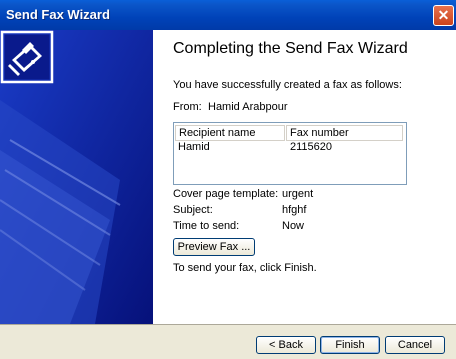 This screenshot has height=359, width=456. I want to click on page-title: Completing the Send Fax Wizard, so click(290, 48).